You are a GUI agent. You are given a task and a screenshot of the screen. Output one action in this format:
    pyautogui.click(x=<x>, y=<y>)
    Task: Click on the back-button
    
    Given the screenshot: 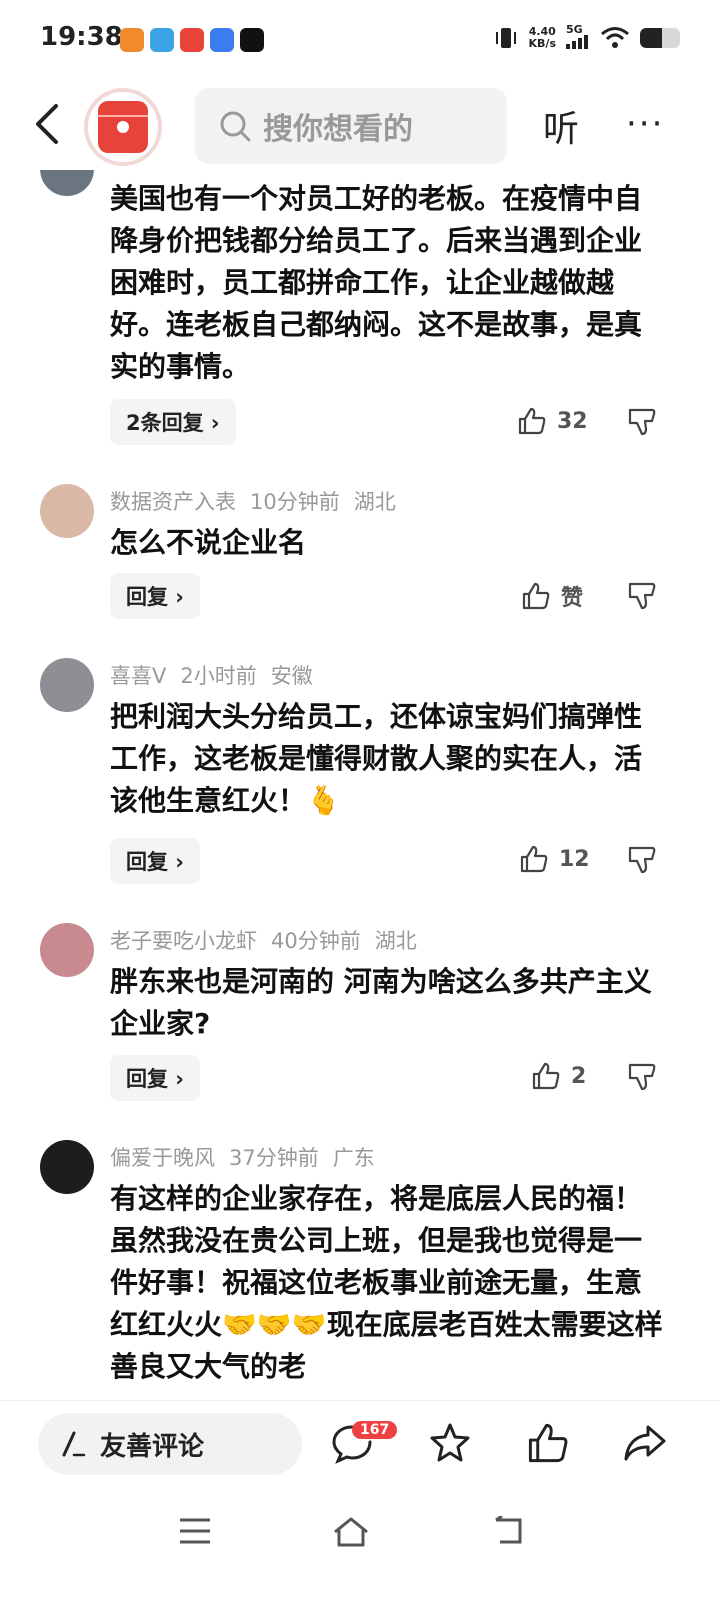 What is the action you would take?
    pyautogui.click(x=50, y=124)
    